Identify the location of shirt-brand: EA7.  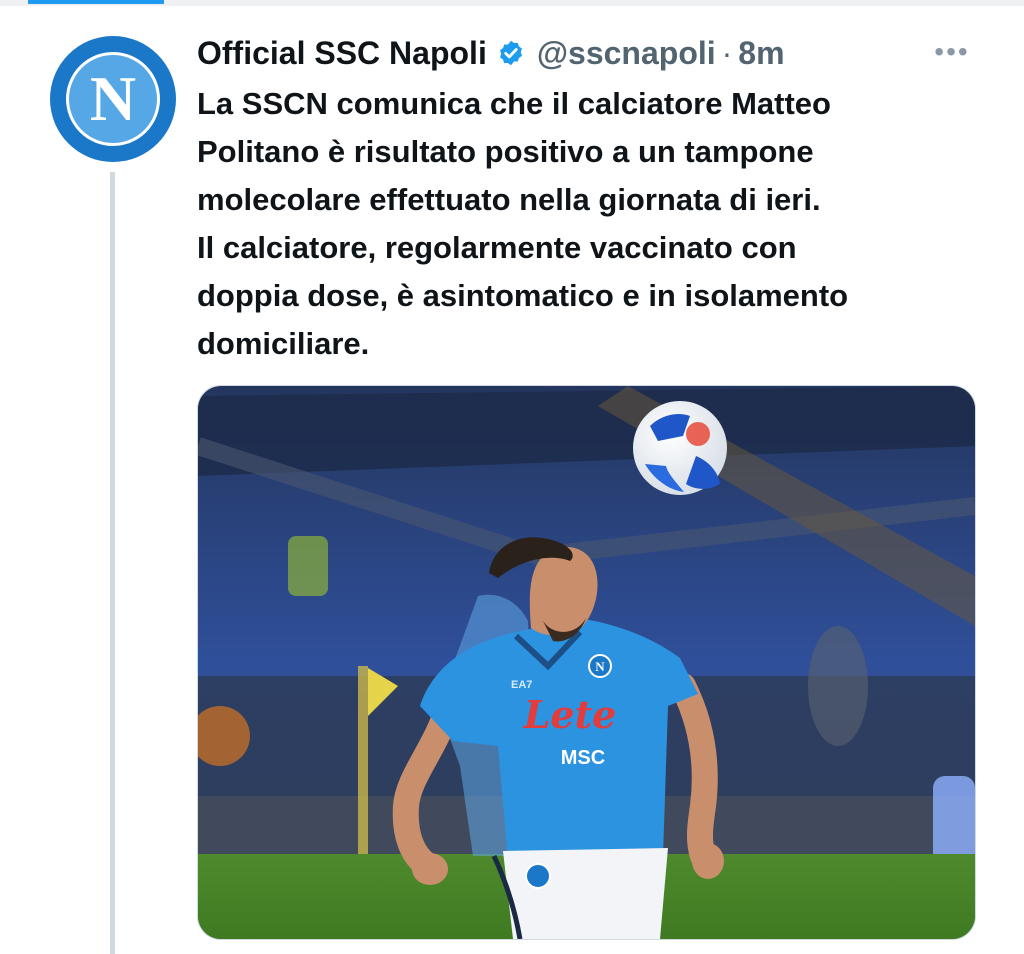
(521, 685).